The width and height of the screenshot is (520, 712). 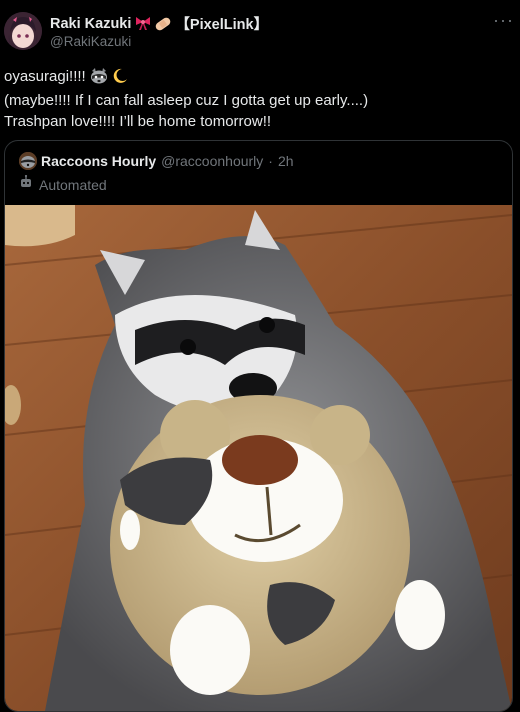 What do you see at coordinates (120, 79) in the screenshot?
I see `crescent-moon-emoji-icon` at bounding box center [120, 79].